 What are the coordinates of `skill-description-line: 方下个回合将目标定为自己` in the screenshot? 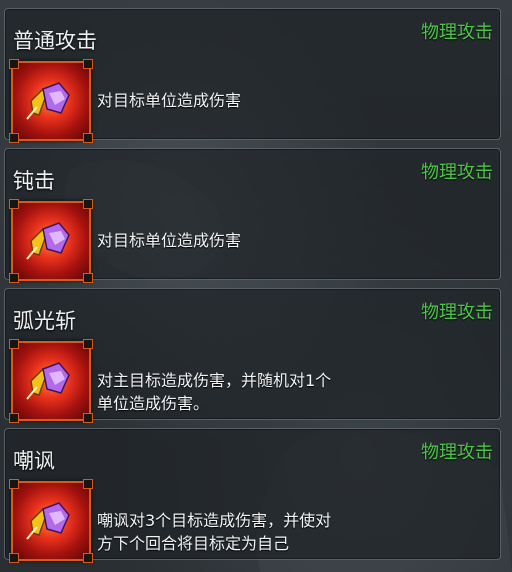 It's located at (193, 543).